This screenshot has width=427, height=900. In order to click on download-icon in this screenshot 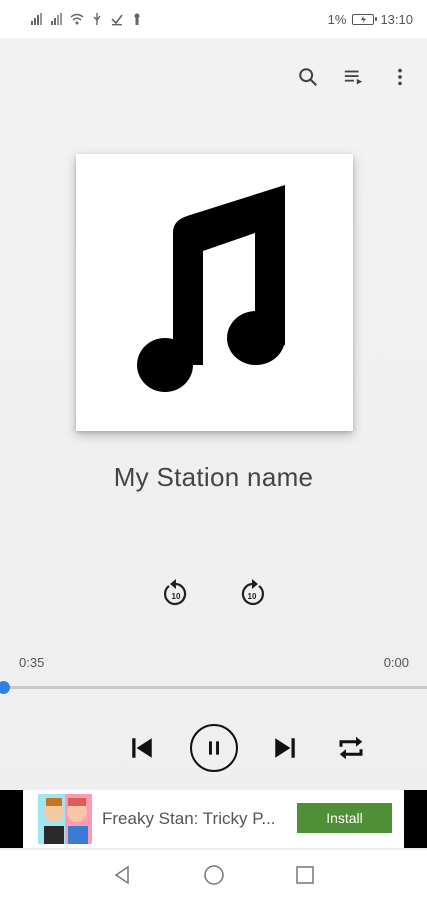, I will do `click(117, 20)`.